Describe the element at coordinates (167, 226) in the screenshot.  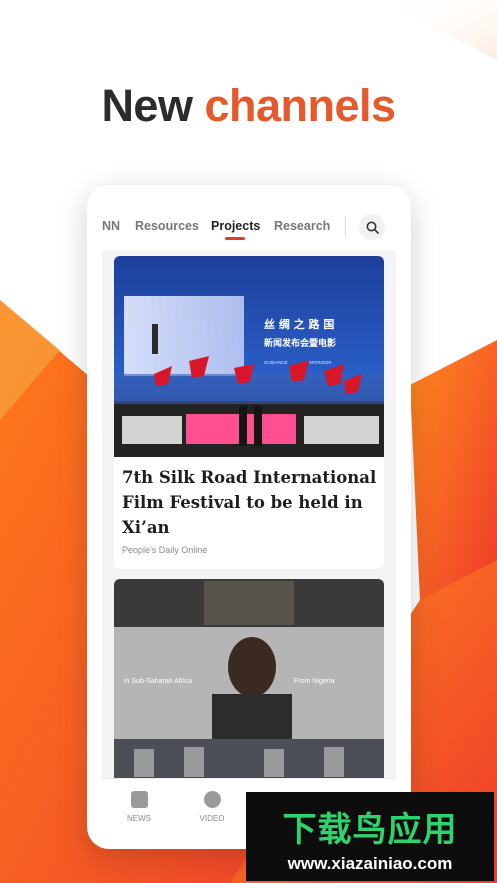
I see `tab-resources: Resources` at that location.